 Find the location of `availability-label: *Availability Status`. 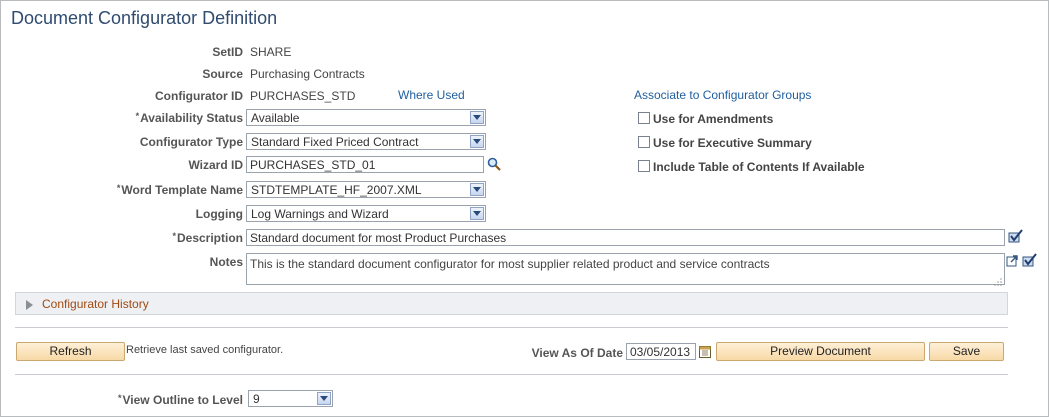

availability-label: *Availability Status is located at coordinates (189, 118).